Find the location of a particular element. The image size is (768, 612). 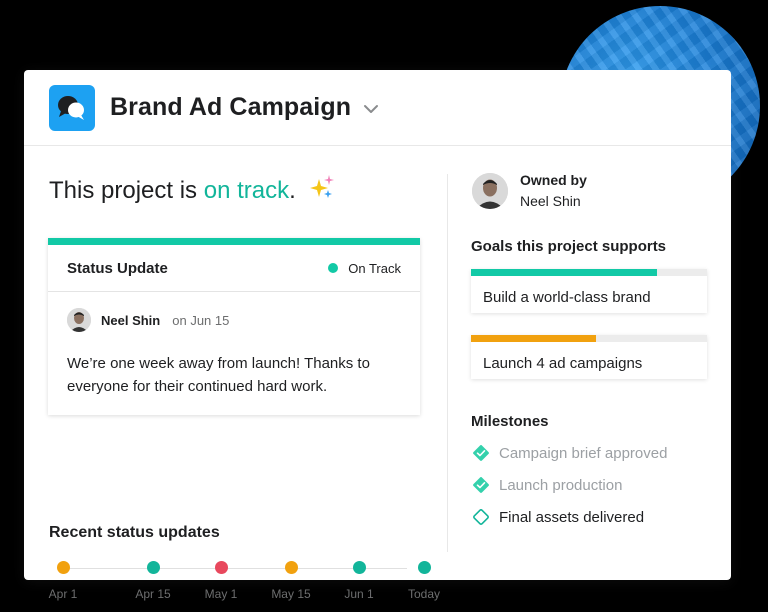

status-update-header: Status Update On Track is located at coordinates (234, 268).